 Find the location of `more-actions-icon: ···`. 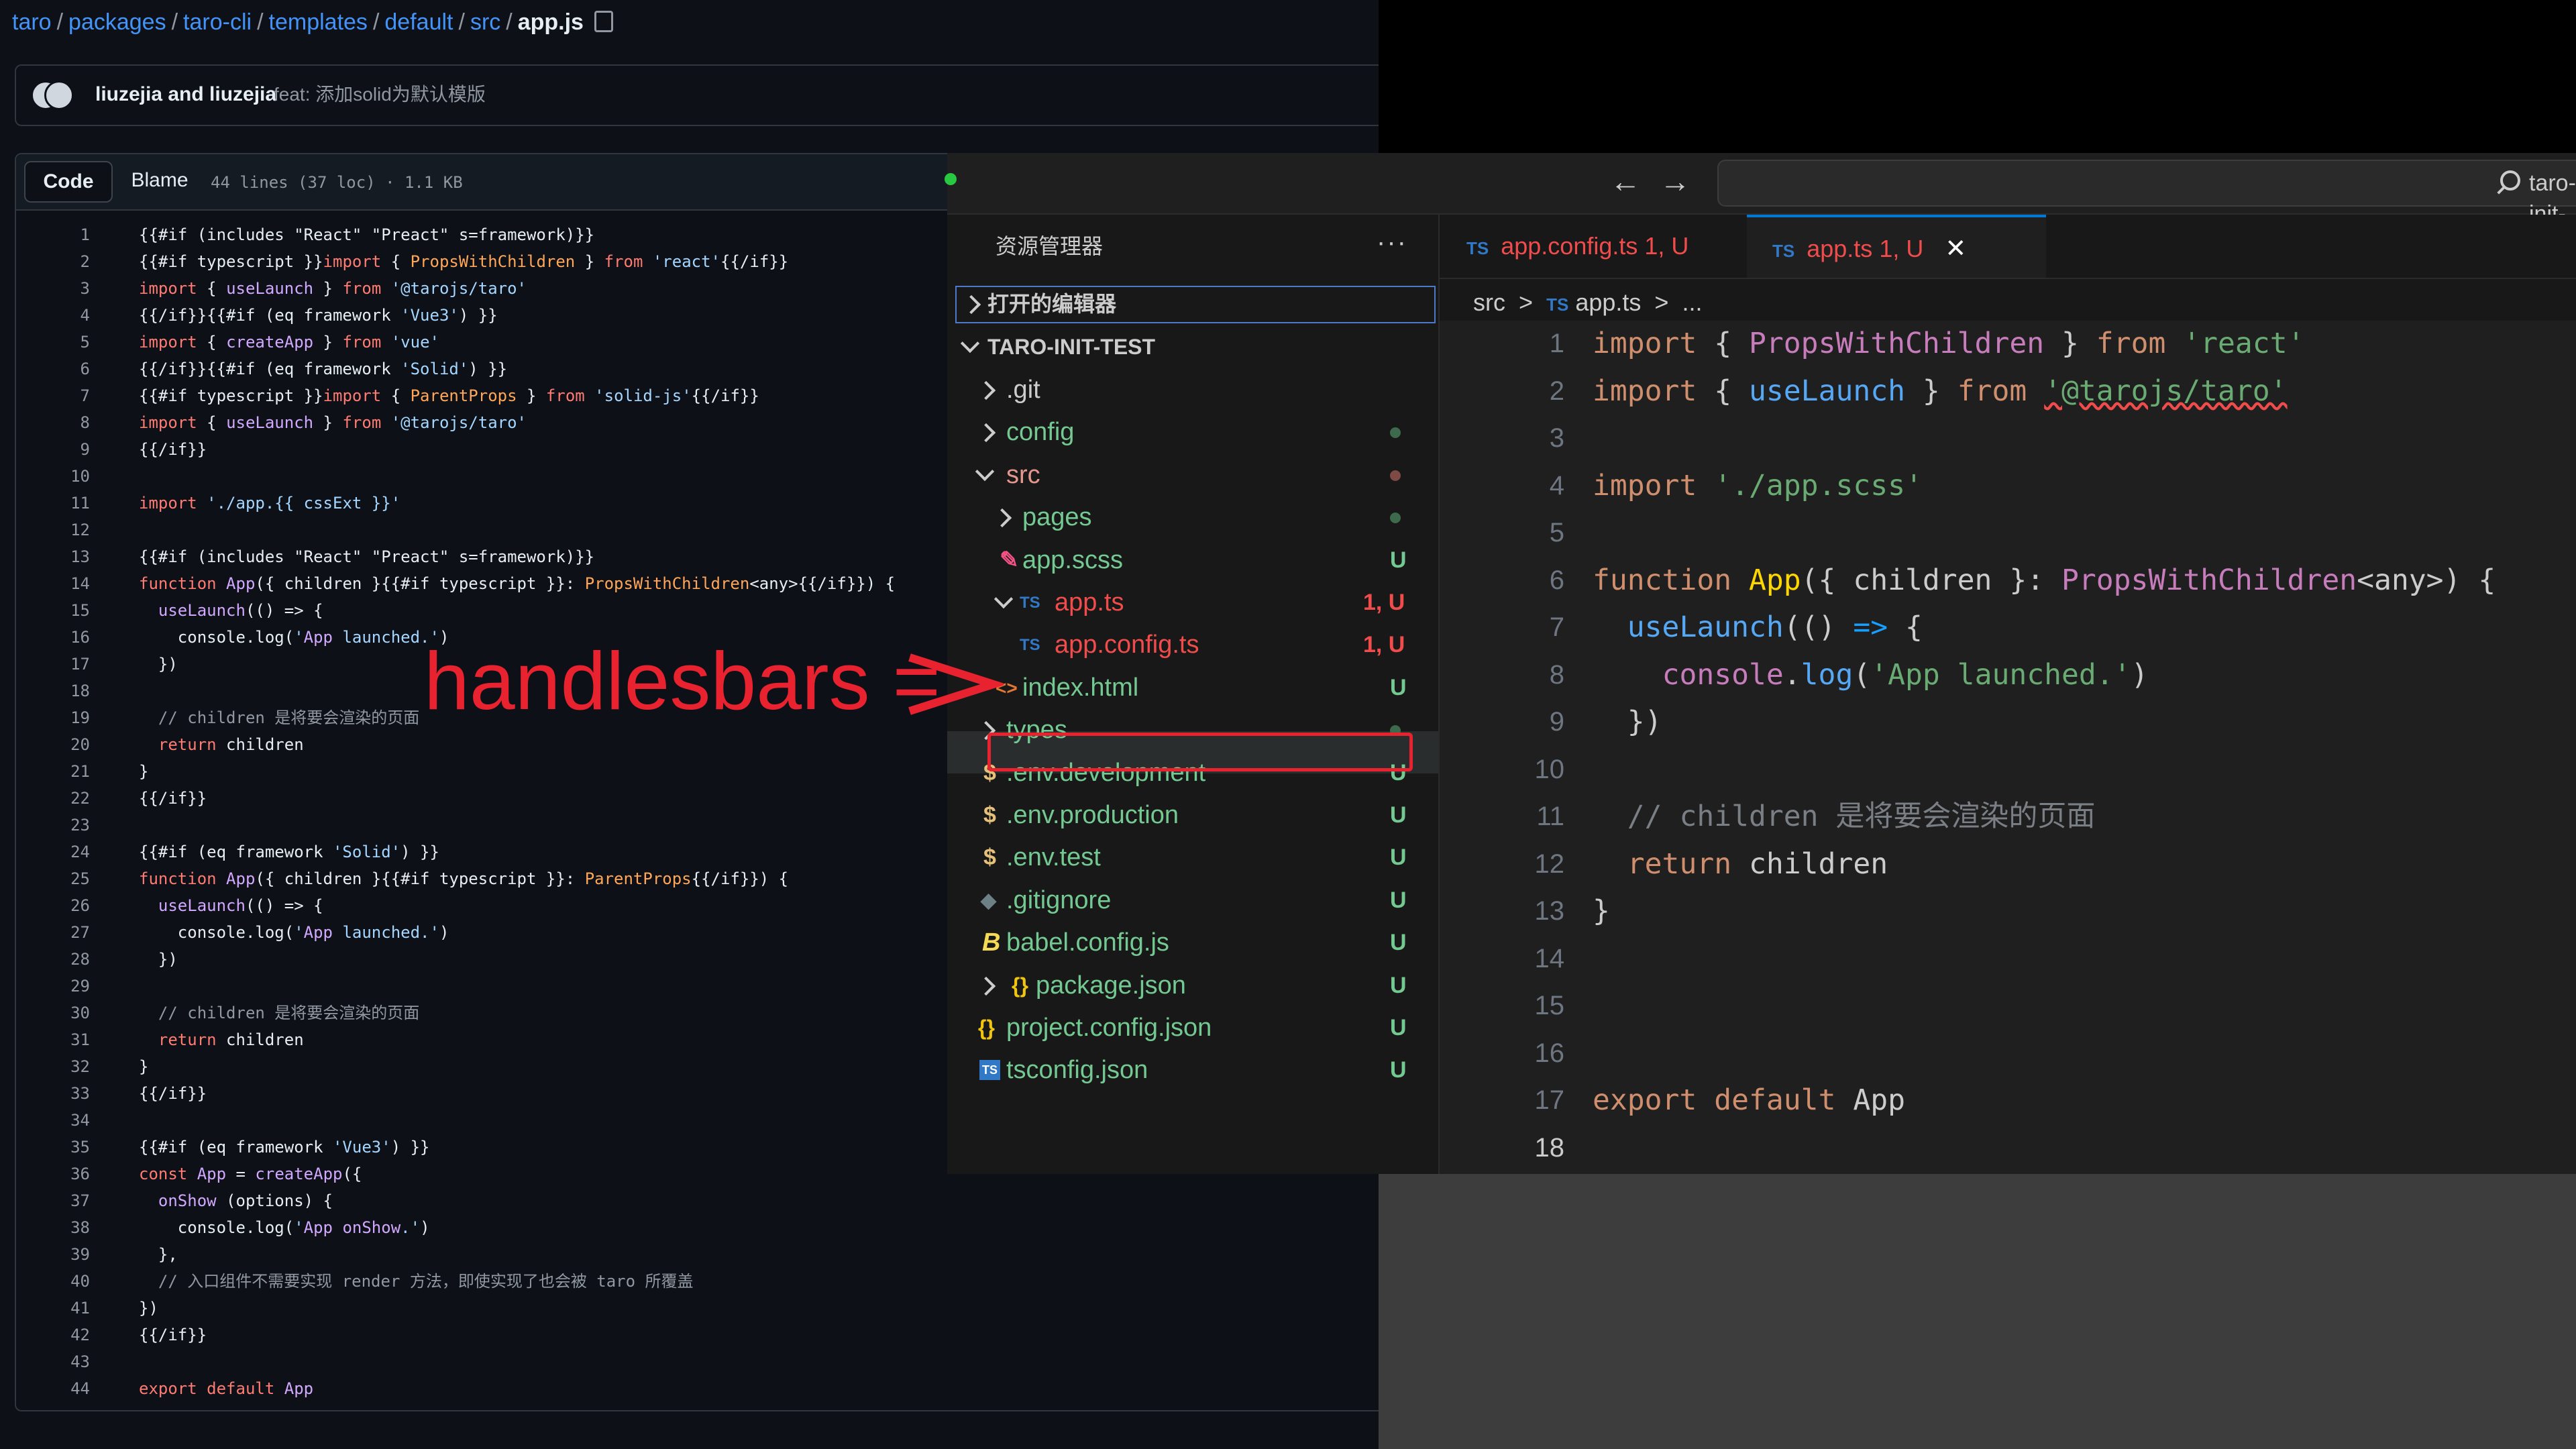

more-actions-icon: ··· is located at coordinates (1392, 242).